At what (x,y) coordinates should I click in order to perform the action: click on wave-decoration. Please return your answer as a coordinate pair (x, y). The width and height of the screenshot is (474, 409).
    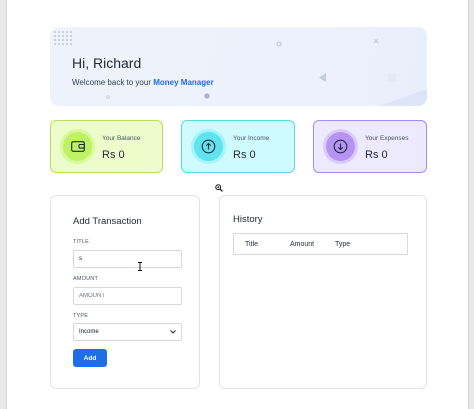
    Looking at the image, I should click on (401, 98).